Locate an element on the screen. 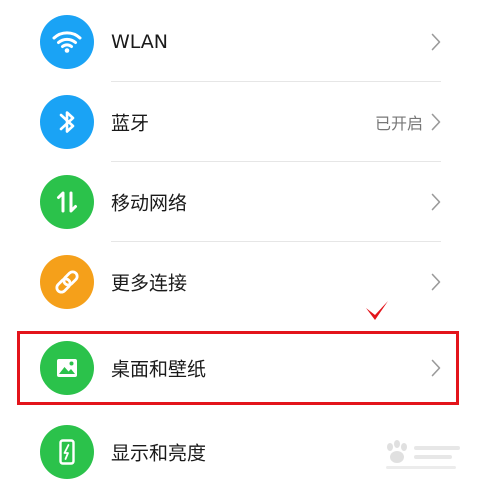 This screenshot has height=492, width=491. link-icon is located at coordinates (67, 282).